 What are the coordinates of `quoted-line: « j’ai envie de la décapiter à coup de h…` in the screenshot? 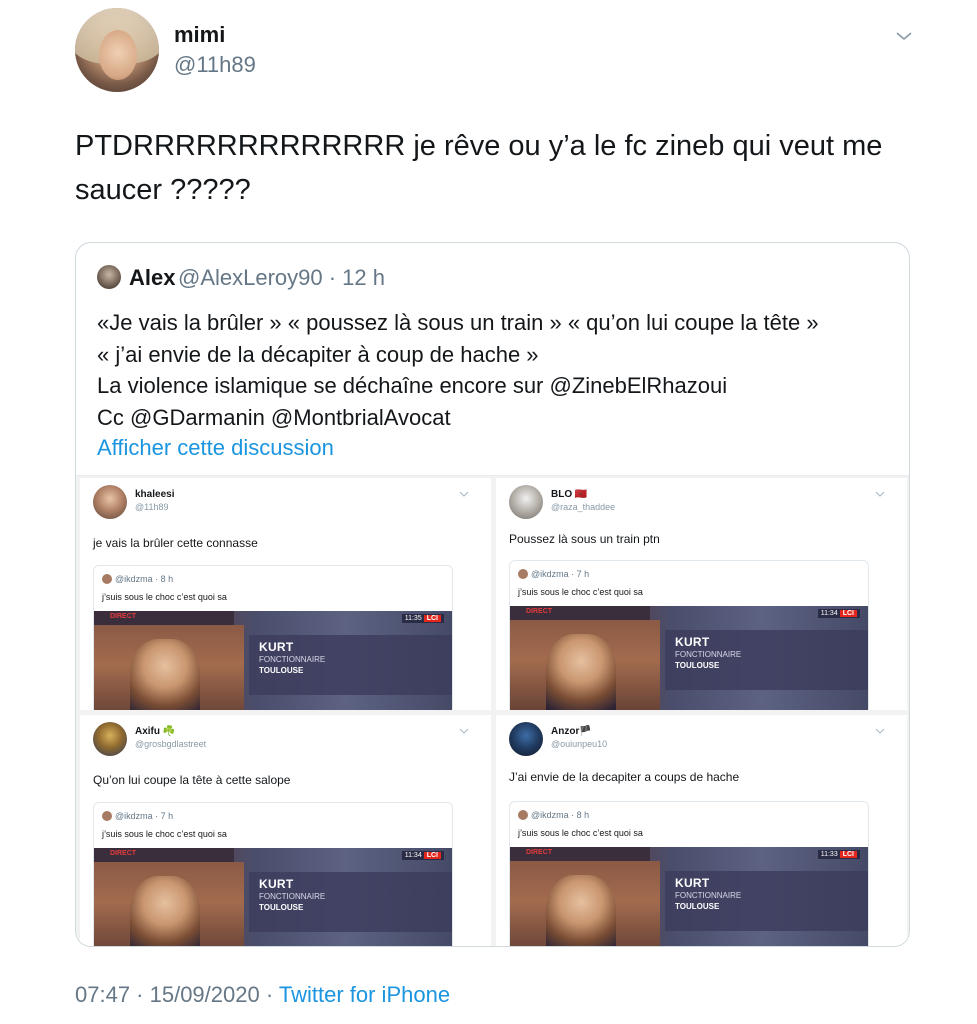 It's located at (318, 354).